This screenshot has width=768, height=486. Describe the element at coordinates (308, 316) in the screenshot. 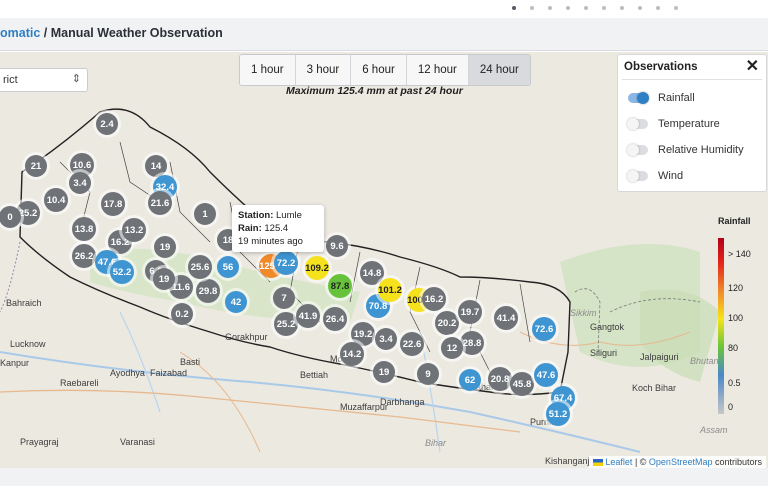

I see `rainfall-station-marker: 41.9` at that location.